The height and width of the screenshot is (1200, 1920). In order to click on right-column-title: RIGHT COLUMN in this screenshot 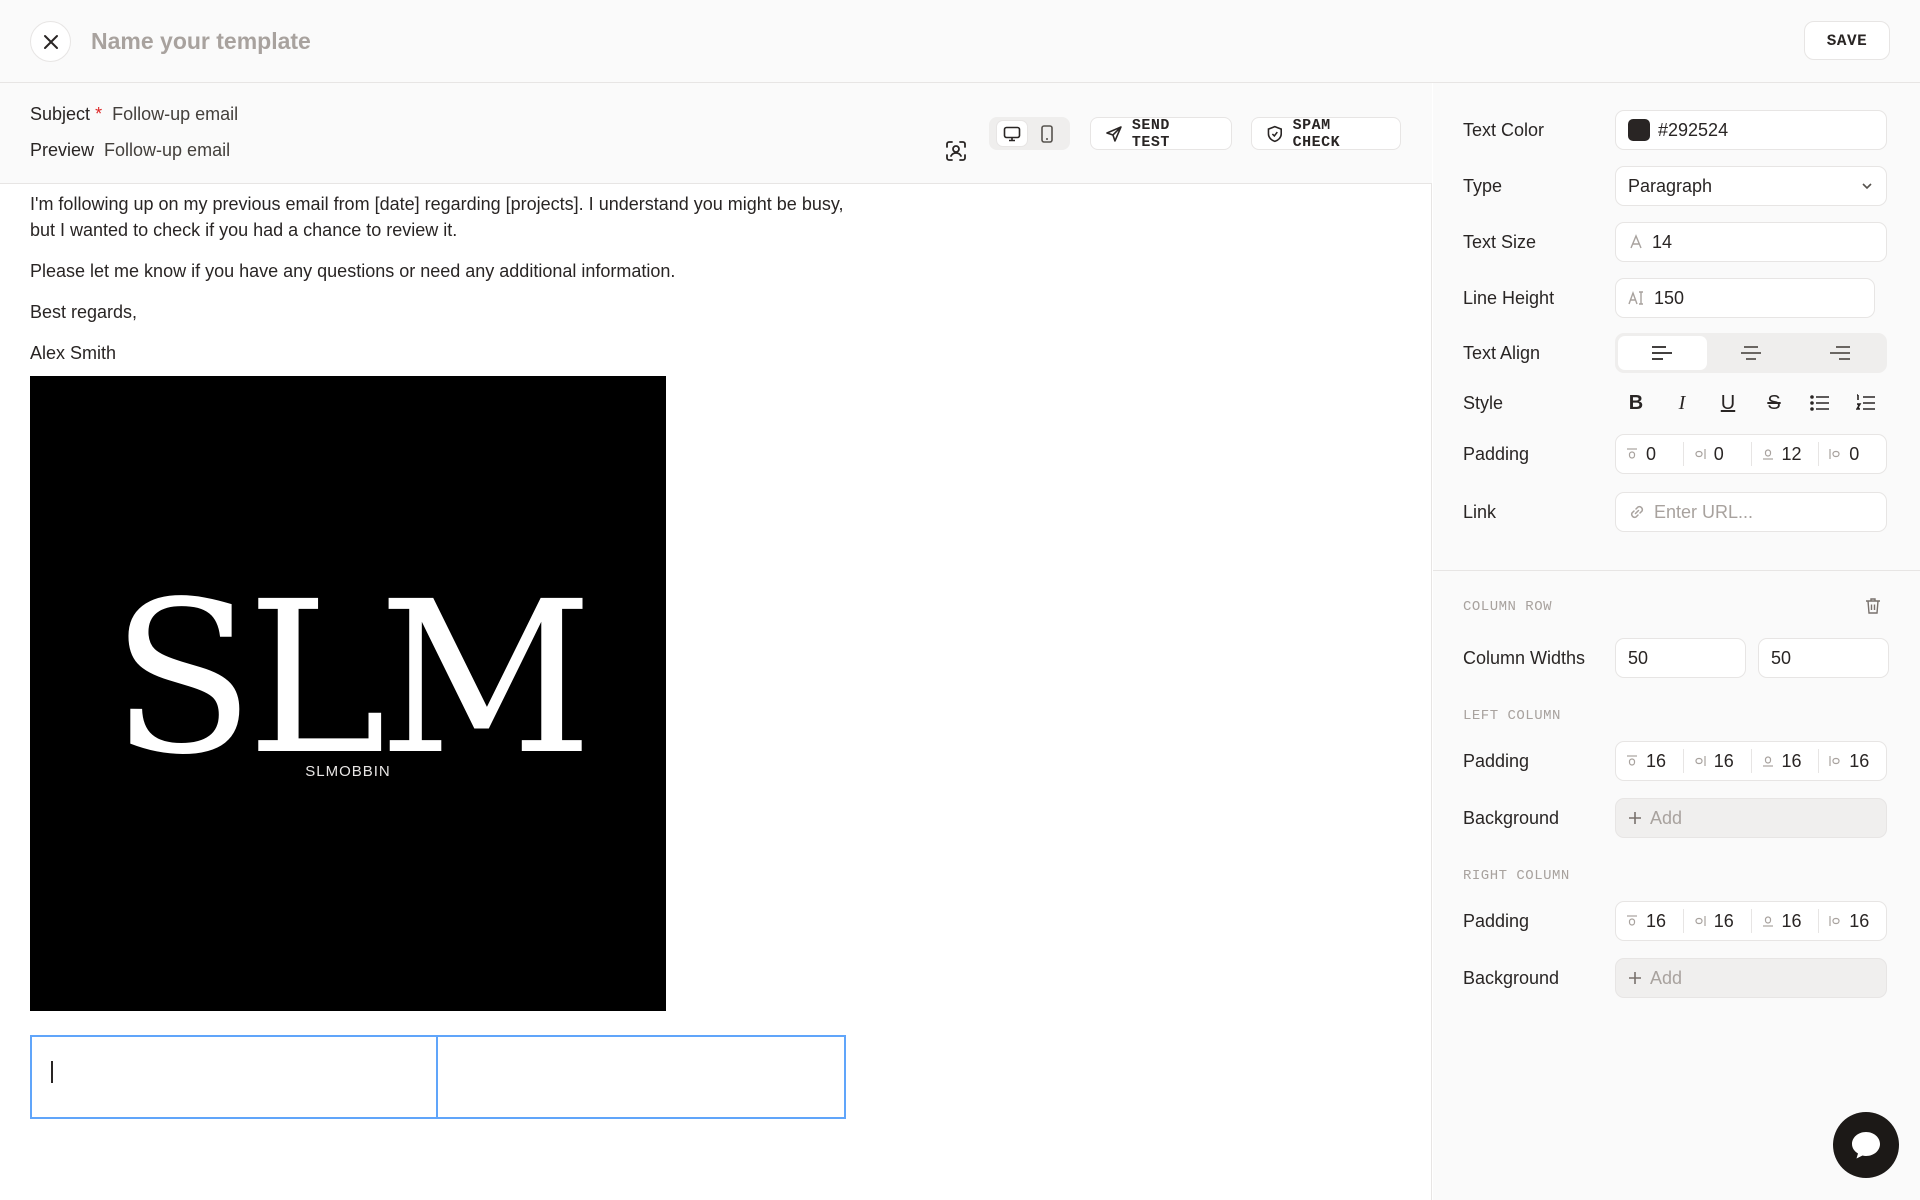, I will do `click(1516, 876)`.